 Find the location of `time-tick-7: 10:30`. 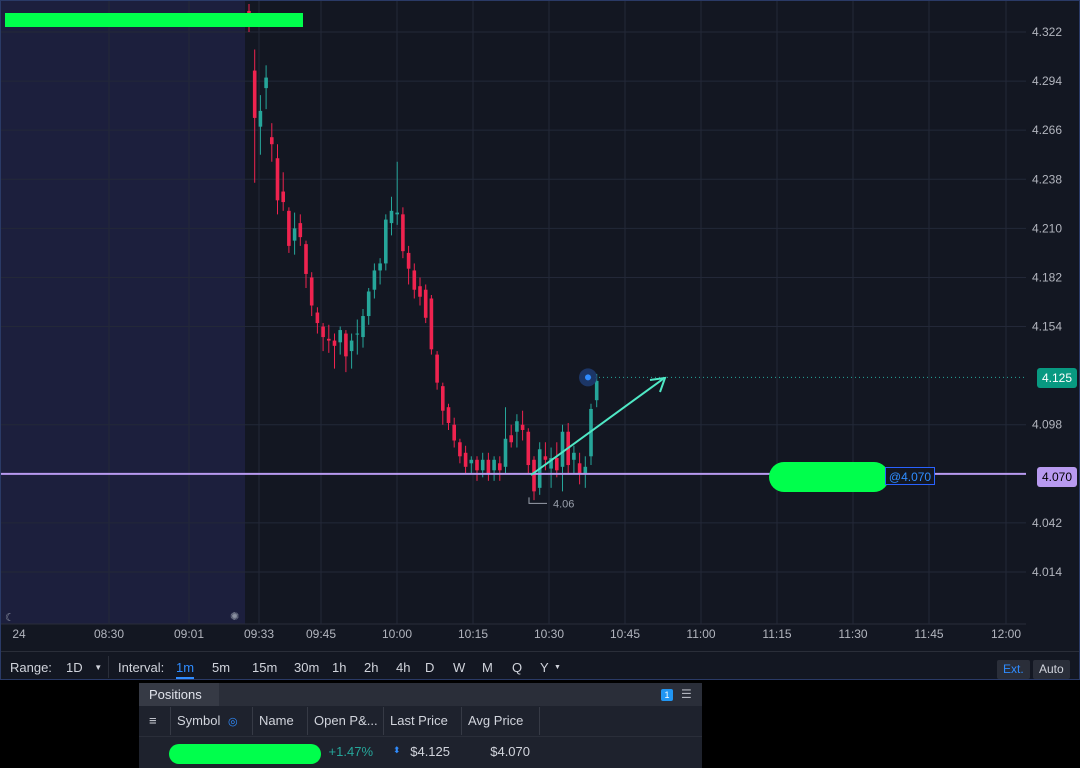

time-tick-7: 10:30 is located at coordinates (549, 634).